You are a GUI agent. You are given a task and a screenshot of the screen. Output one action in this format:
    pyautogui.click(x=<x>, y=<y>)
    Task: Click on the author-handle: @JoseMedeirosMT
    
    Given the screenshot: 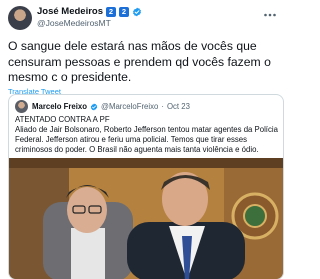 What is the action you would take?
    pyautogui.click(x=89, y=23)
    